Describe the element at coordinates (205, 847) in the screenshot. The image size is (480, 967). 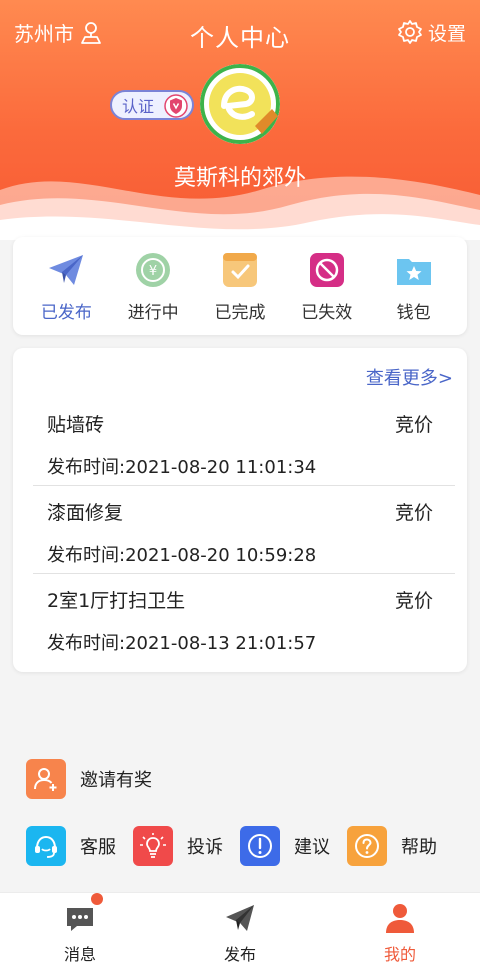
I see `service-label: 投诉` at that location.